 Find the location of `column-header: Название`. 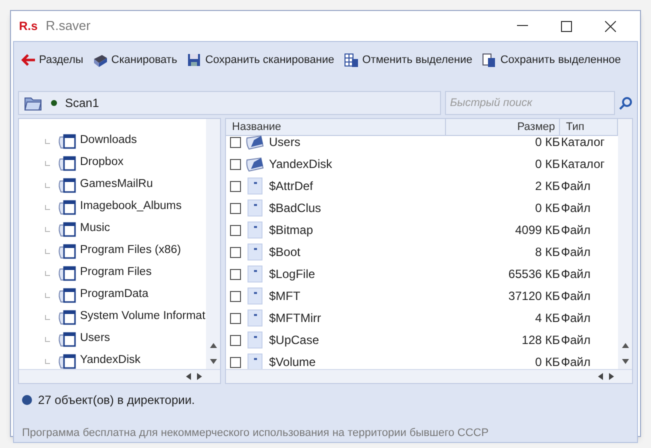

column-header: Название is located at coordinates (336, 127).